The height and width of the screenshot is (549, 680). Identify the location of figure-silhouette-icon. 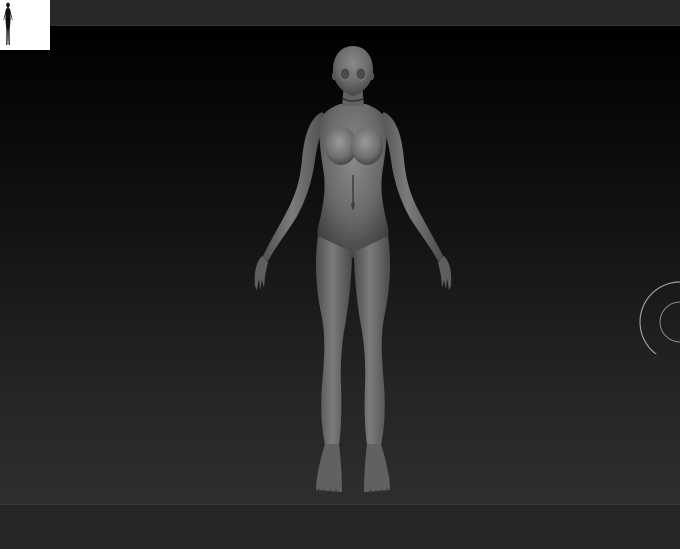
(8, 23).